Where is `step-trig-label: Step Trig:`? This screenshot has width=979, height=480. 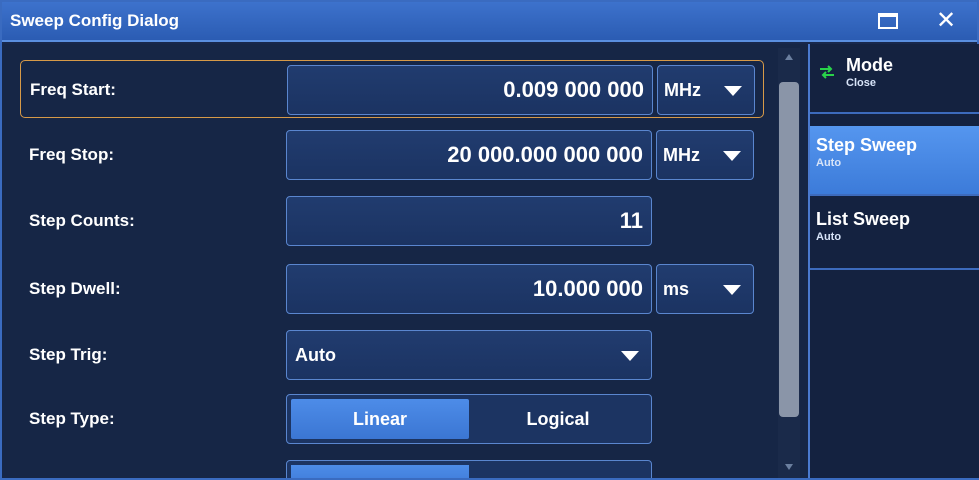 step-trig-label: Step Trig: is located at coordinates (68, 354).